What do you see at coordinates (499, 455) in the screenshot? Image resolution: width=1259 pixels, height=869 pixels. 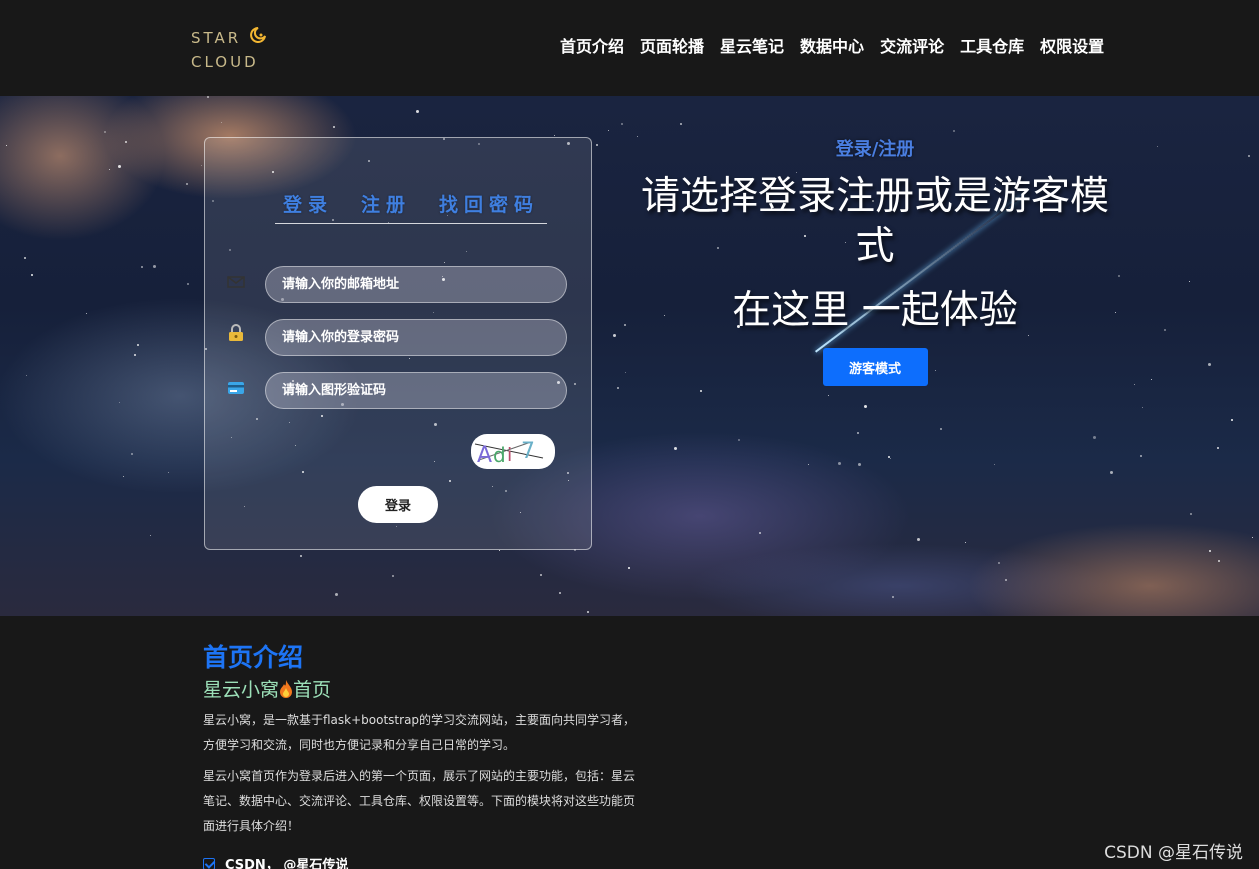 I see `captcha-char-d: d` at bounding box center [499, 455].